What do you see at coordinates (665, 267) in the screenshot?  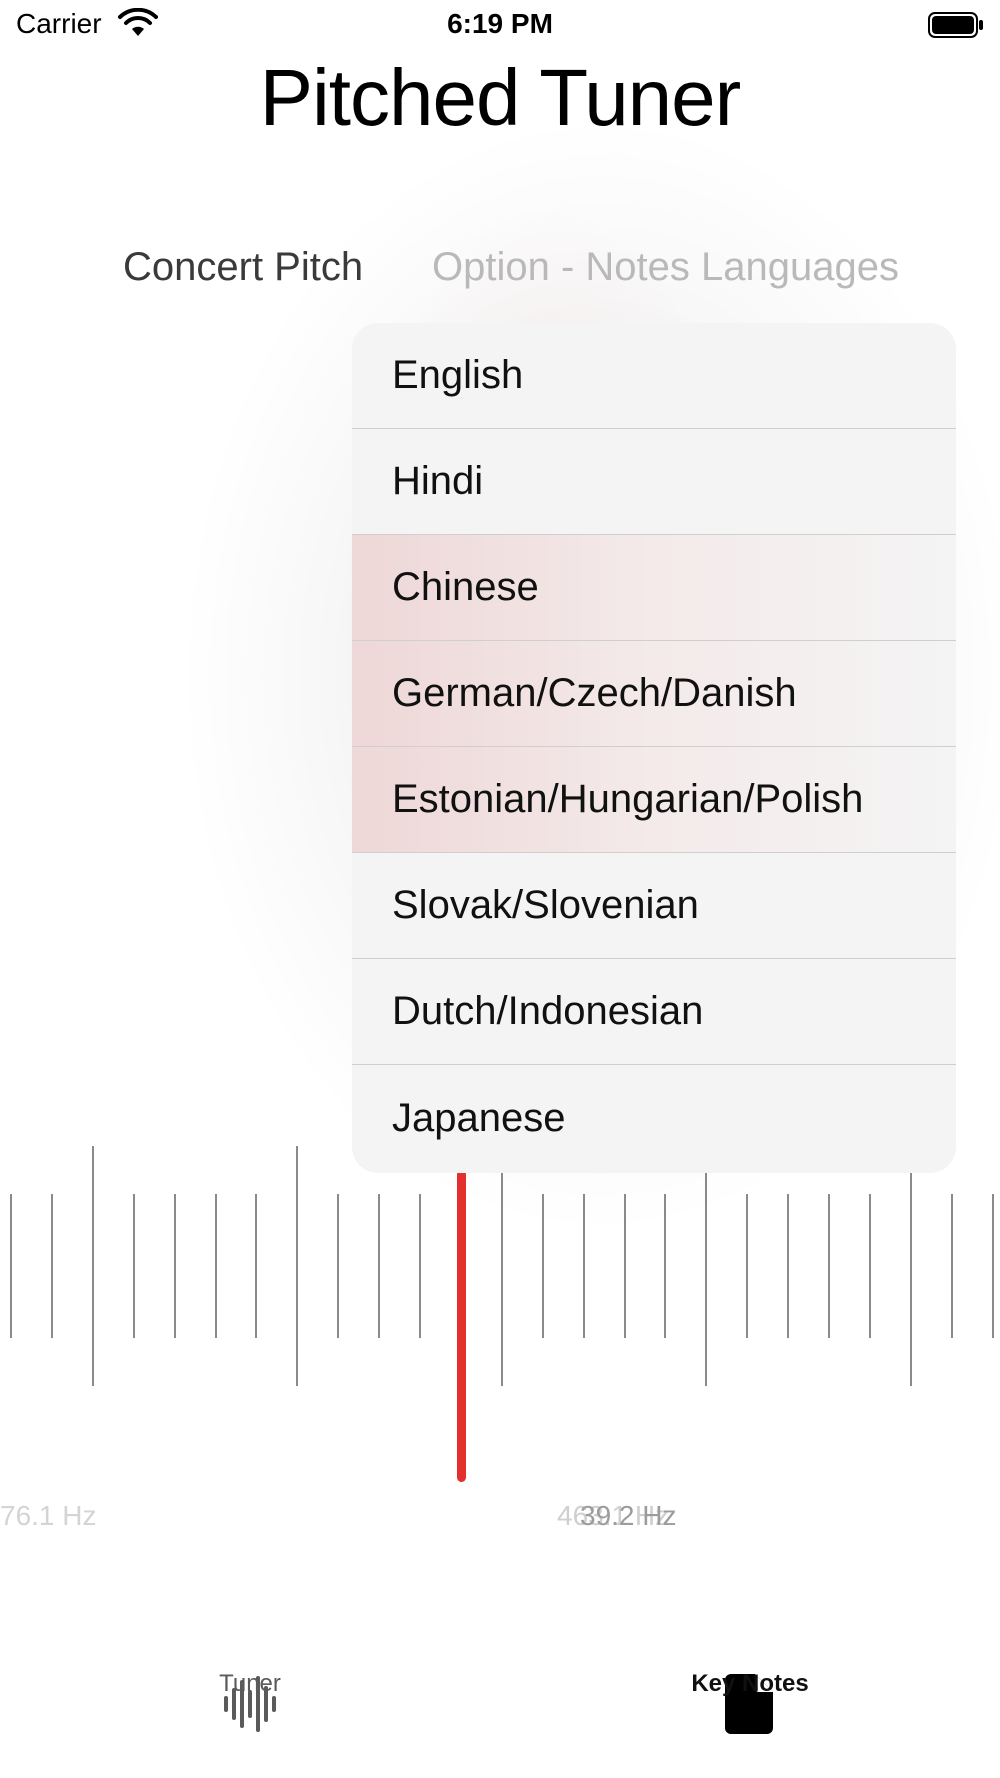 I see `notes-language-segment: Option - Notes Languages` at bounding box center [665, 267].